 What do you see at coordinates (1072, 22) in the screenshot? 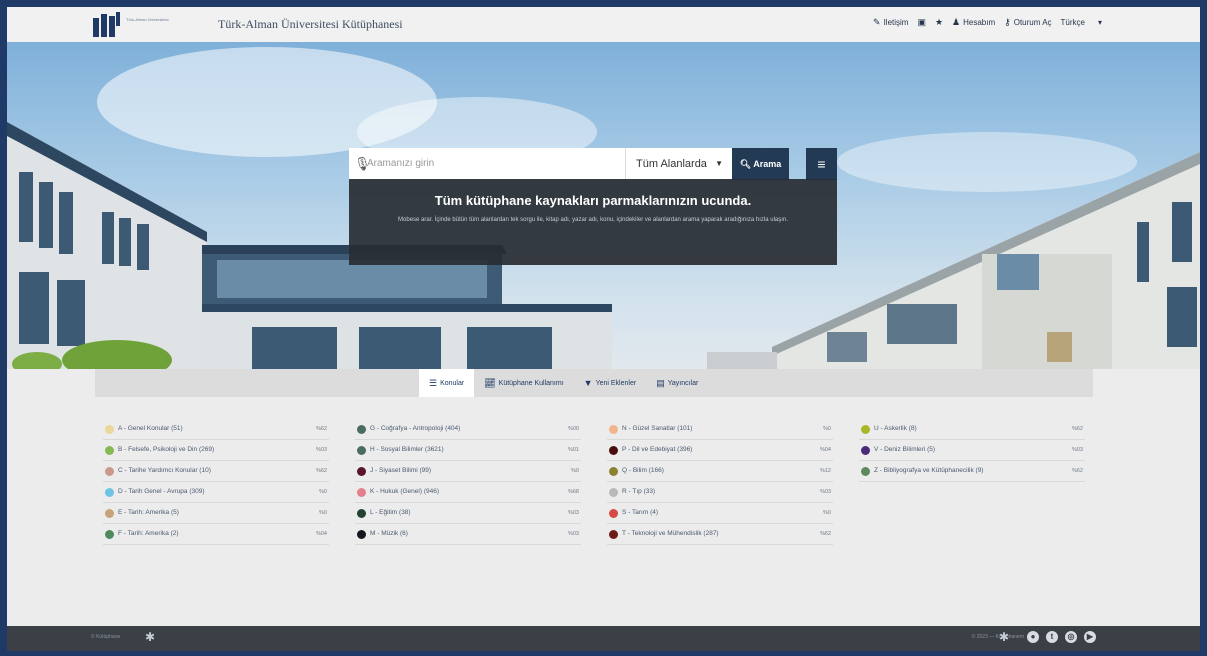
I see `language-label: Türkçe` at bounding box center [1072, 22].